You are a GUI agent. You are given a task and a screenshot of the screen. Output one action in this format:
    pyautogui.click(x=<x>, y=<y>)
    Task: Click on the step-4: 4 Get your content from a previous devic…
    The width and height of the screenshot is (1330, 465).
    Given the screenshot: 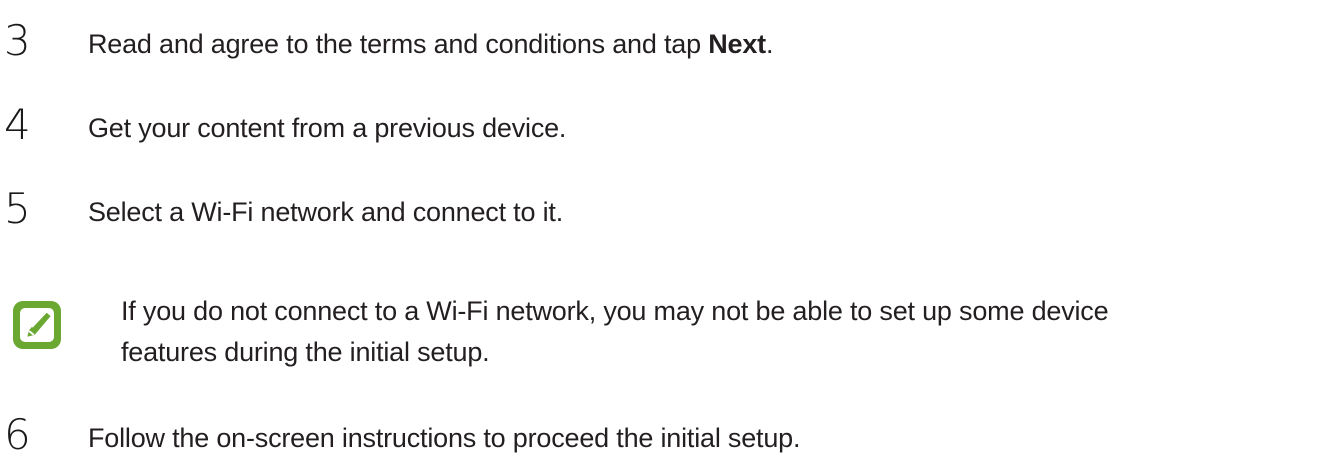 What is the action you would take?
    pyautogui.click(x=665, y=134)
    